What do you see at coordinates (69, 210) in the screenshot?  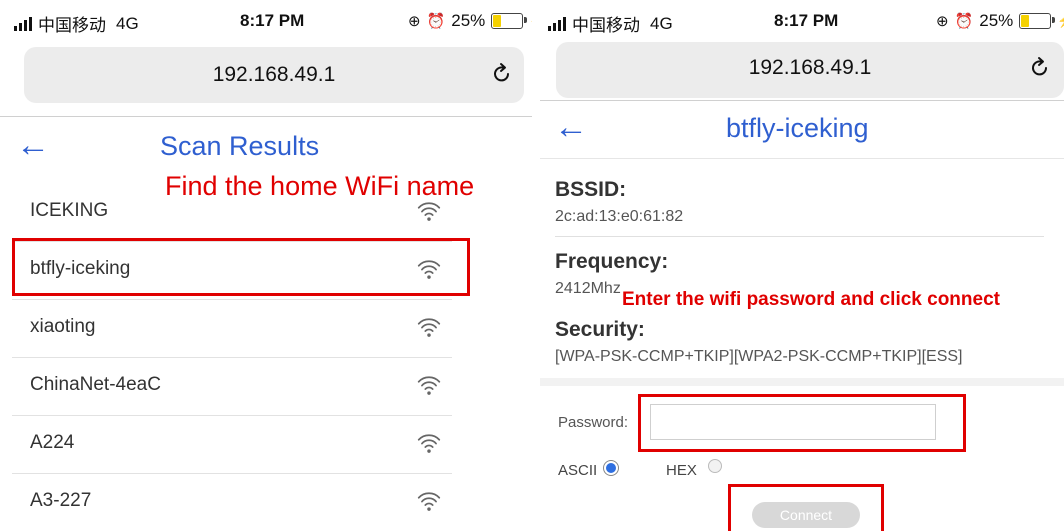 I see `network-name: ICEKING` at bounding box center [69, 210].